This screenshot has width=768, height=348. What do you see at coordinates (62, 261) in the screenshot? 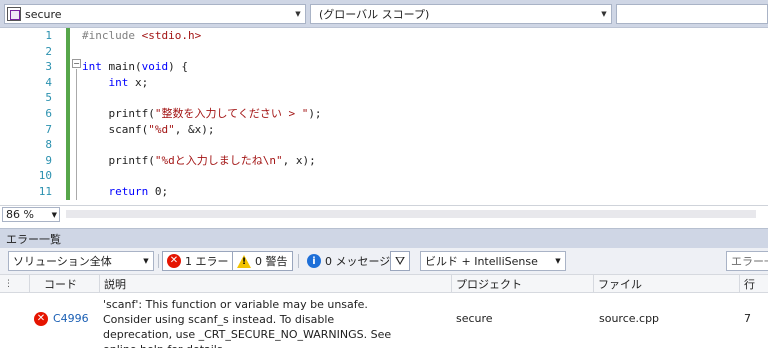
I see `scope-filter-value: ソリューション全体` at bounding box center [62, 261].